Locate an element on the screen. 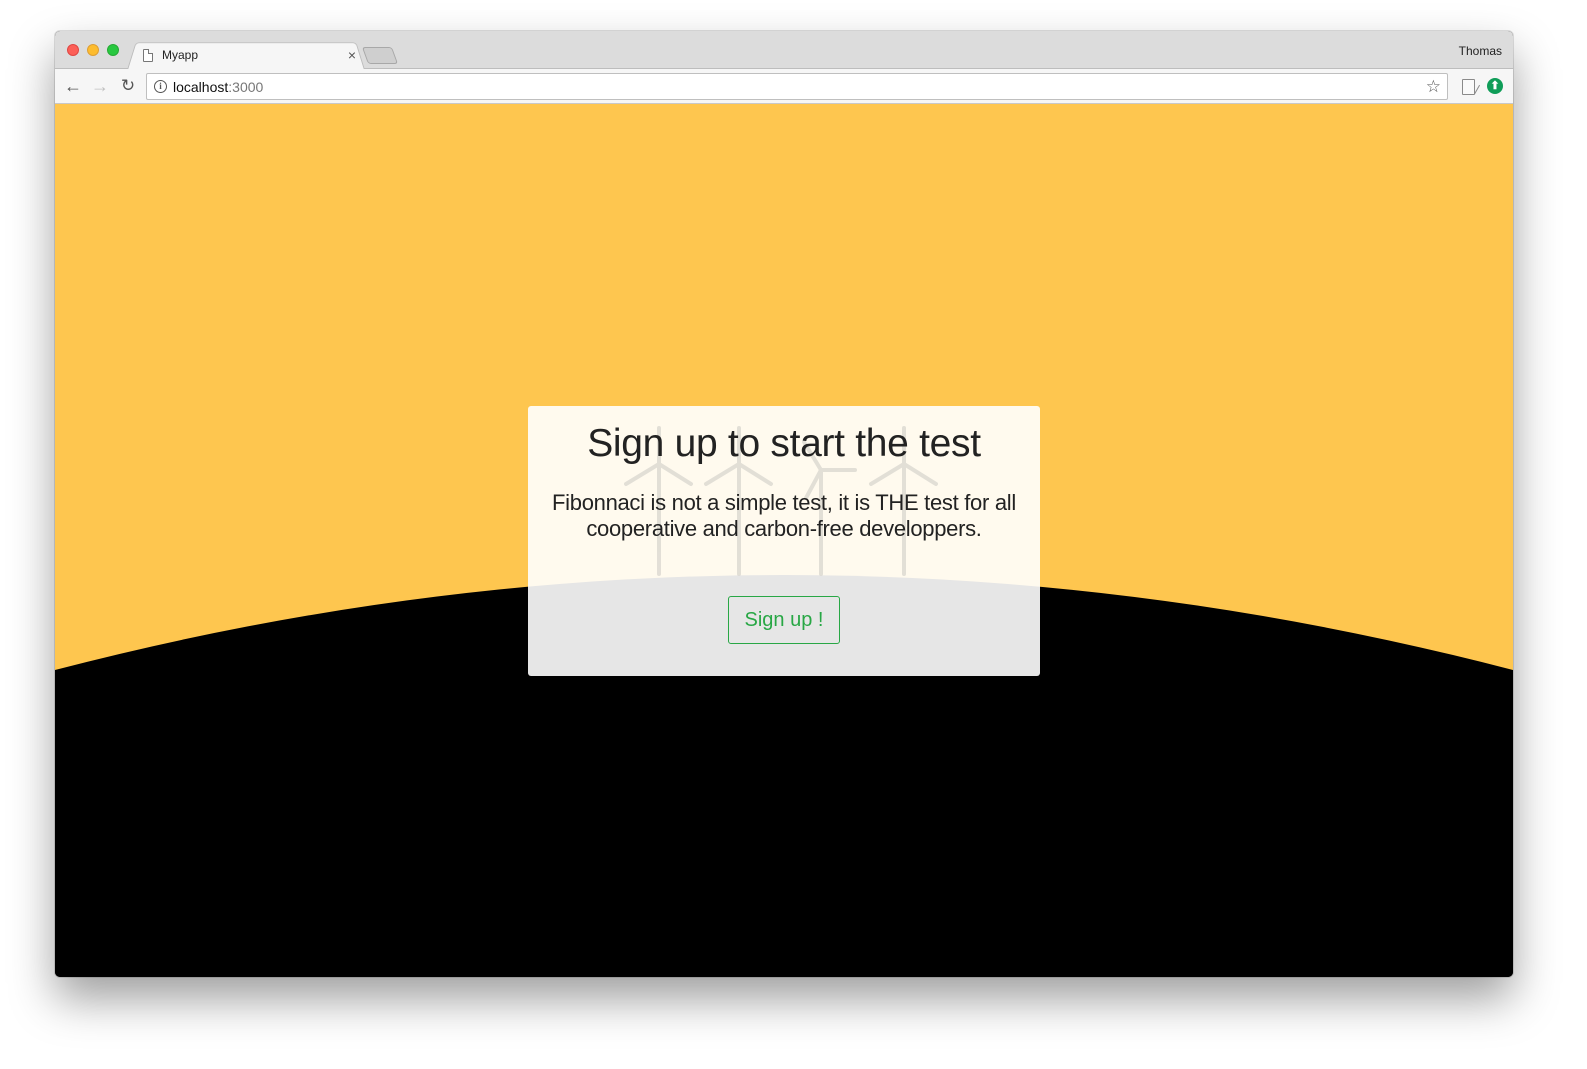 The height and width of the screenshot is (1069, 1587). tab-close-icon: × is located at coordinates (352, 55).